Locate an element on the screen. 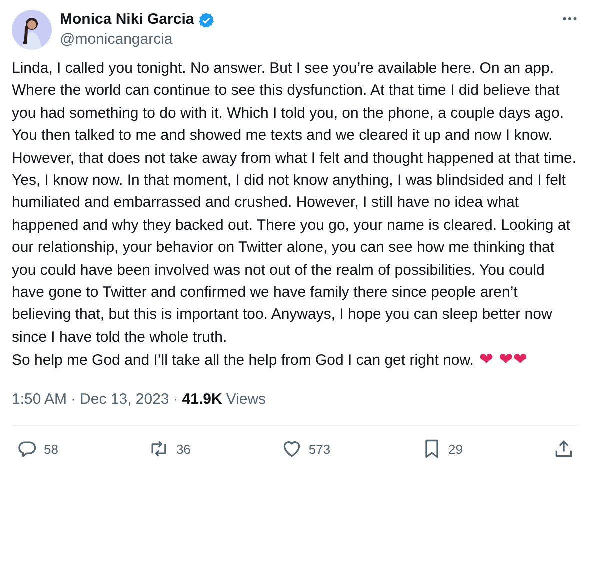 The height and width of the screenshot is (567, 591). tweet-time: 1:50 AM is located at coordinates (40, 400).